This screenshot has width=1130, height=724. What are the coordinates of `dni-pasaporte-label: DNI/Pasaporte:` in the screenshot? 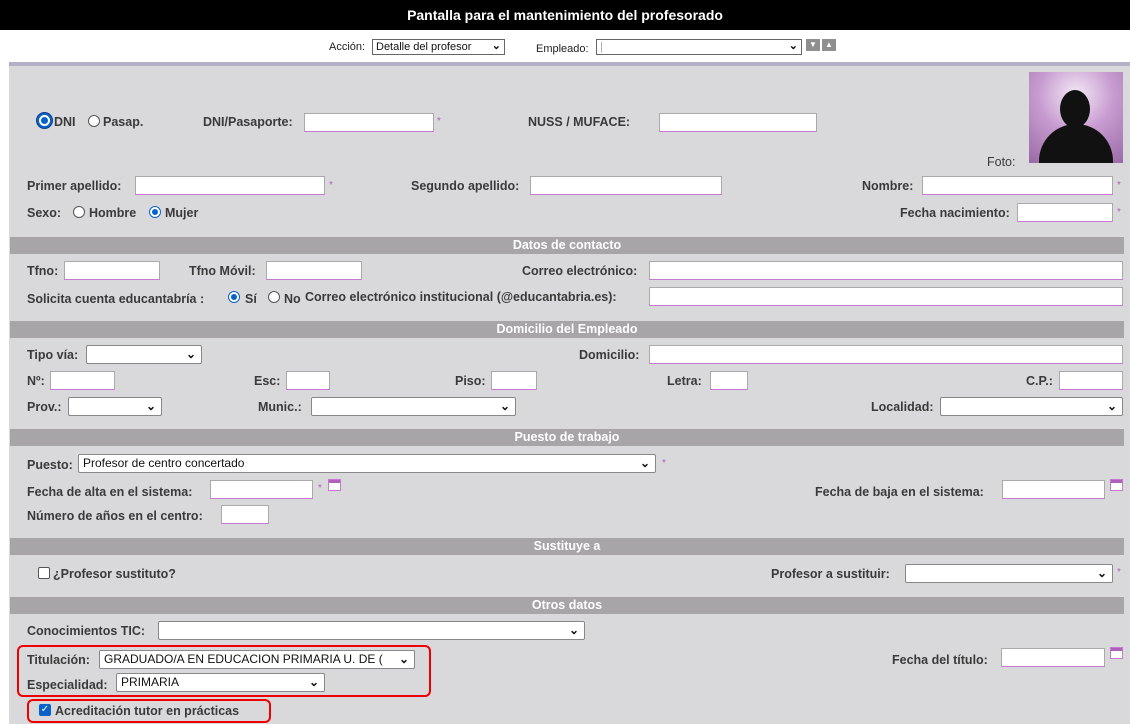 It's located at (248, 122).